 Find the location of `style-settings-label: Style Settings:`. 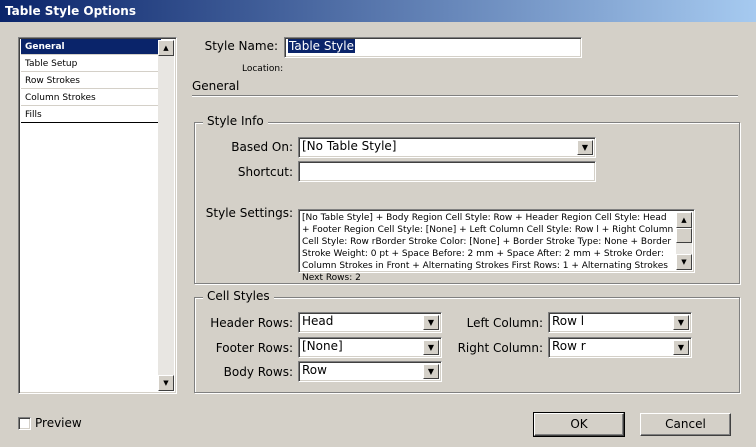

style-settings-label: Style Settings: is located at coordinates (249, 213).